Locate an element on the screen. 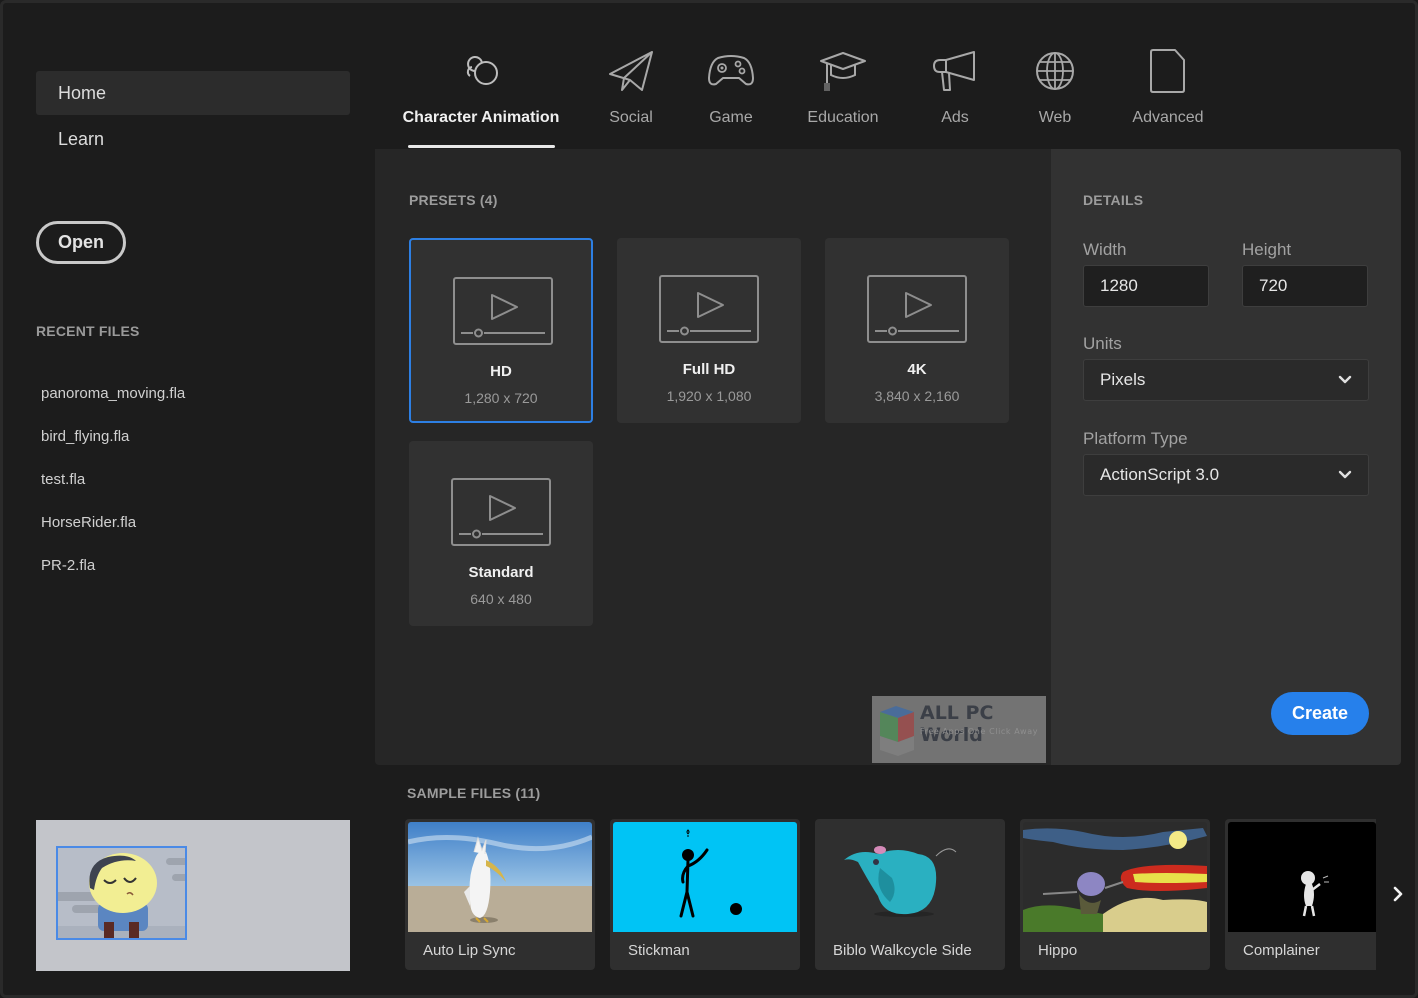 Image resolution: width=1418 pixels, height=998 pixels. tab-label: Advanced is located at coordinates (1168, 117).